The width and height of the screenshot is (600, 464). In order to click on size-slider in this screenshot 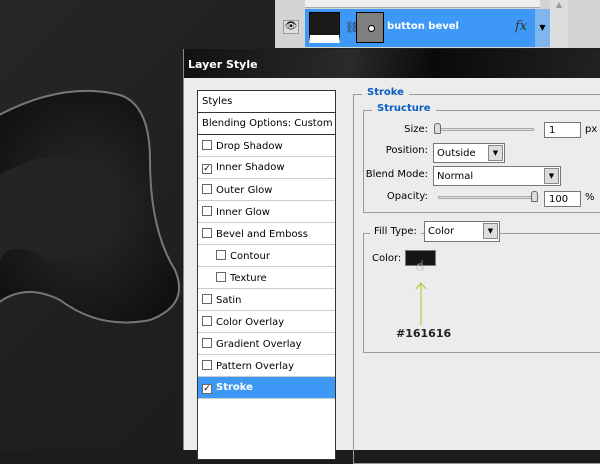, I will do `click(484, 129)`.